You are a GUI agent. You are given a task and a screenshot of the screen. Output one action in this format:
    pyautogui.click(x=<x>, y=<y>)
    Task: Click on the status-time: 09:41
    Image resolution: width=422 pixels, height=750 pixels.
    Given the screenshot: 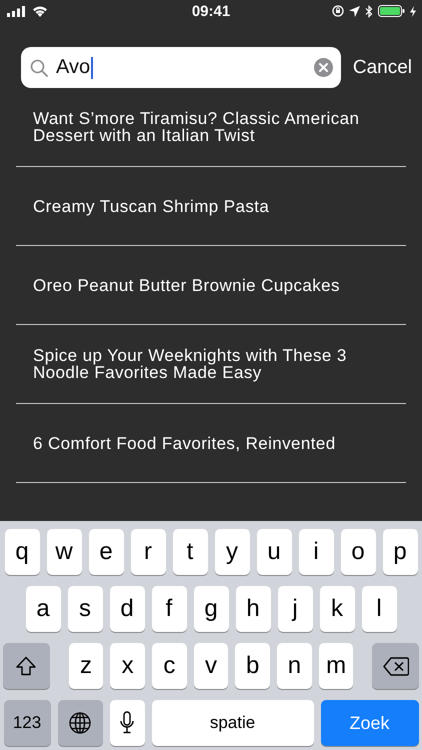 What is the action you would take?
    pyautogui.click(x=211, y=11)
    